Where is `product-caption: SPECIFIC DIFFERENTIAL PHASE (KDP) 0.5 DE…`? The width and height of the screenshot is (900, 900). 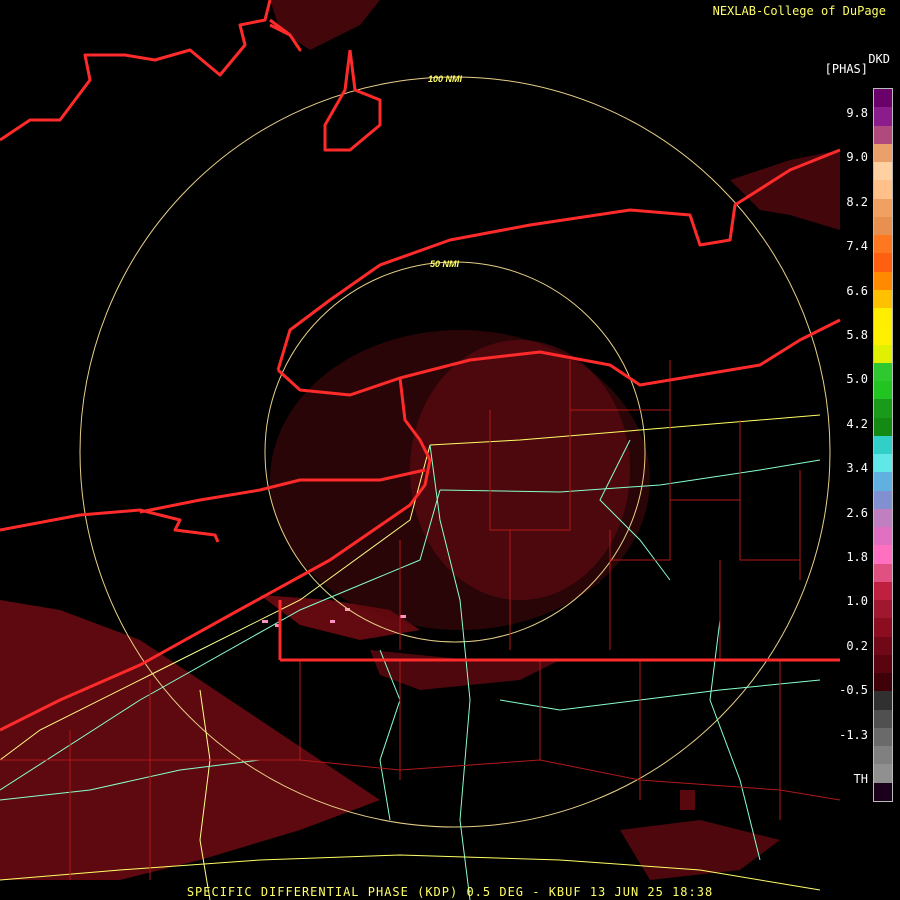
product-caption: SPECIFIC DIFFERENTIAL PHASE (KDP) 0.5 DE… is located at coordinates (450, 892).